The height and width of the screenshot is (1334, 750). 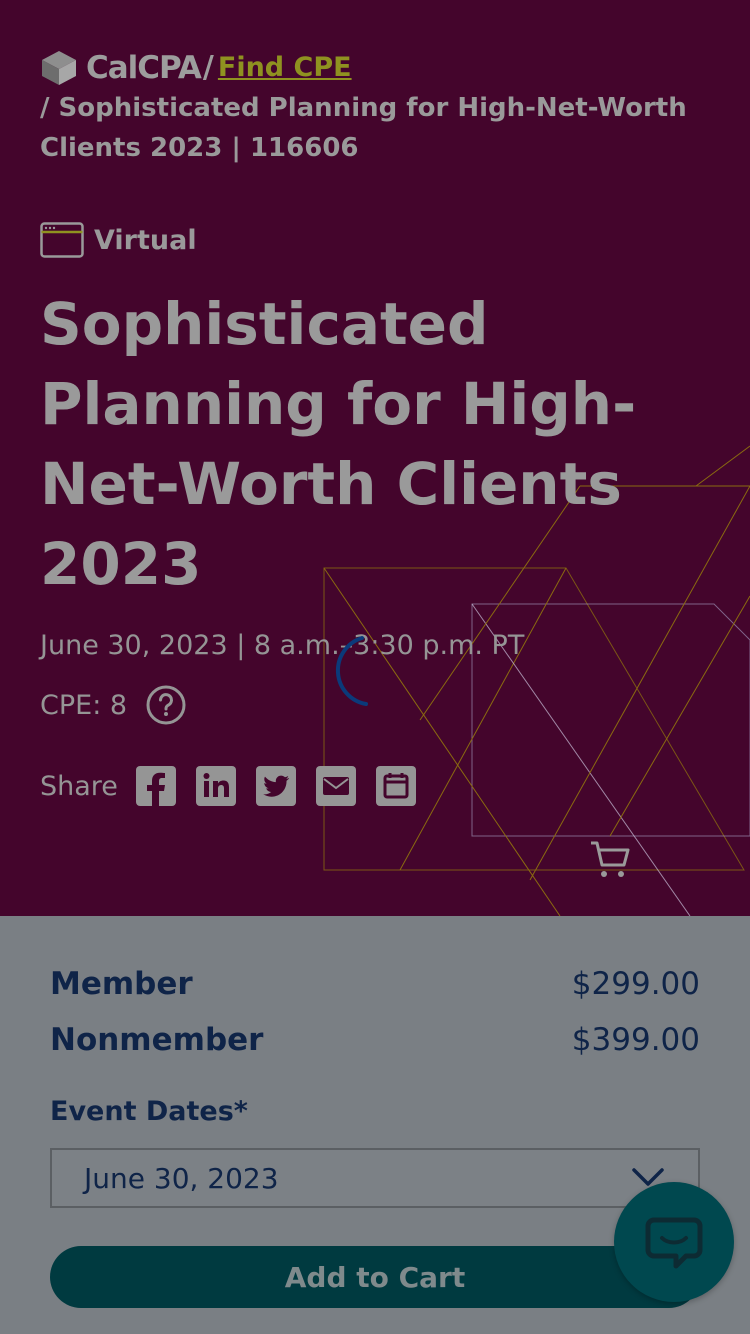 I want to click on browser-window-icon, so click(x=62, y=240).